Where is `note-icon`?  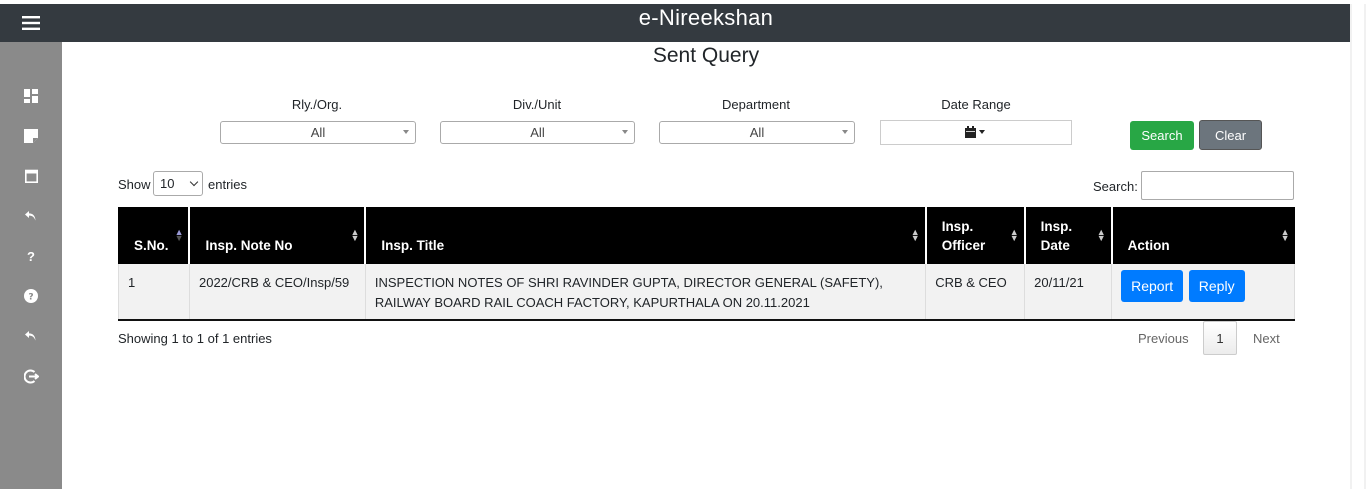
note-icon is located at coordinates (31, 136).